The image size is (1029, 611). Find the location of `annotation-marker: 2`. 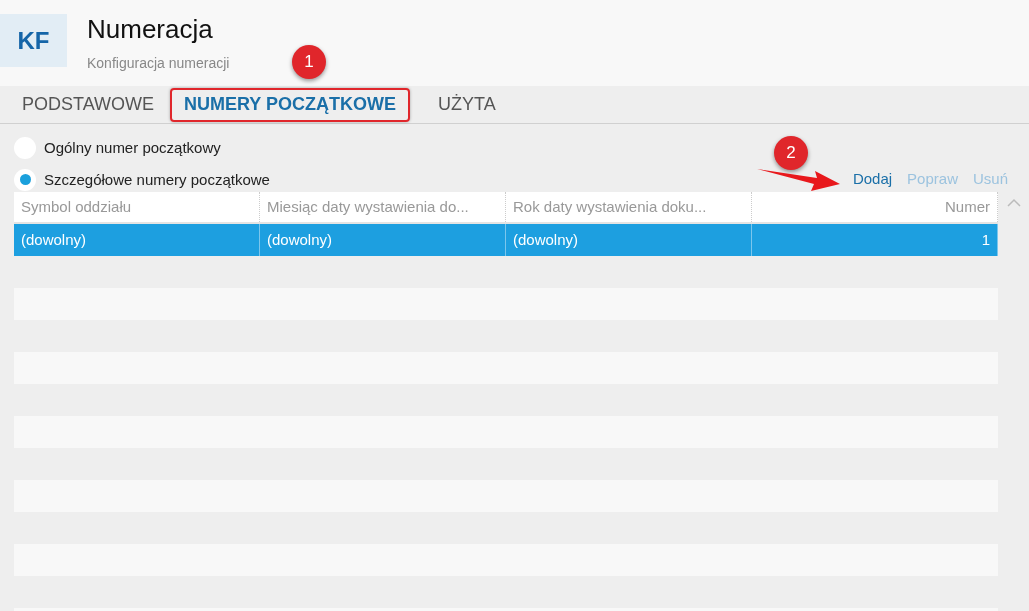

annotation-marker: 2 is located at coordinates (791, 153).